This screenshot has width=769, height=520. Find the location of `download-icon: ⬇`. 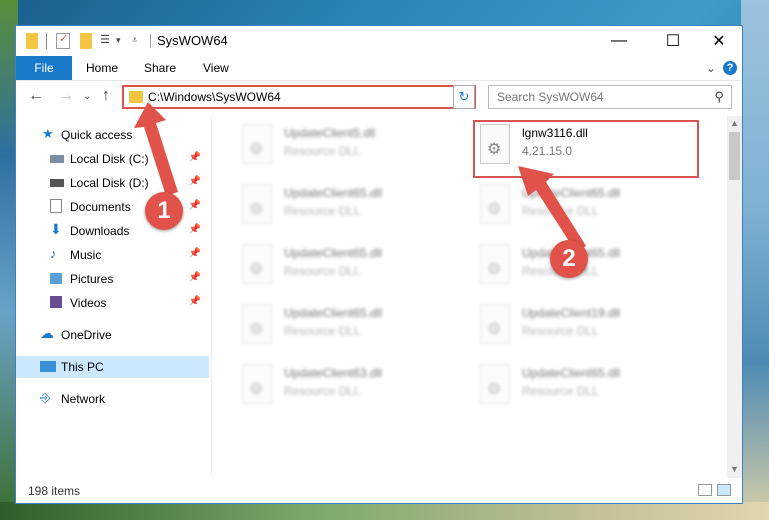

download-icon: ⬇ is located at coordinates (56, 229).